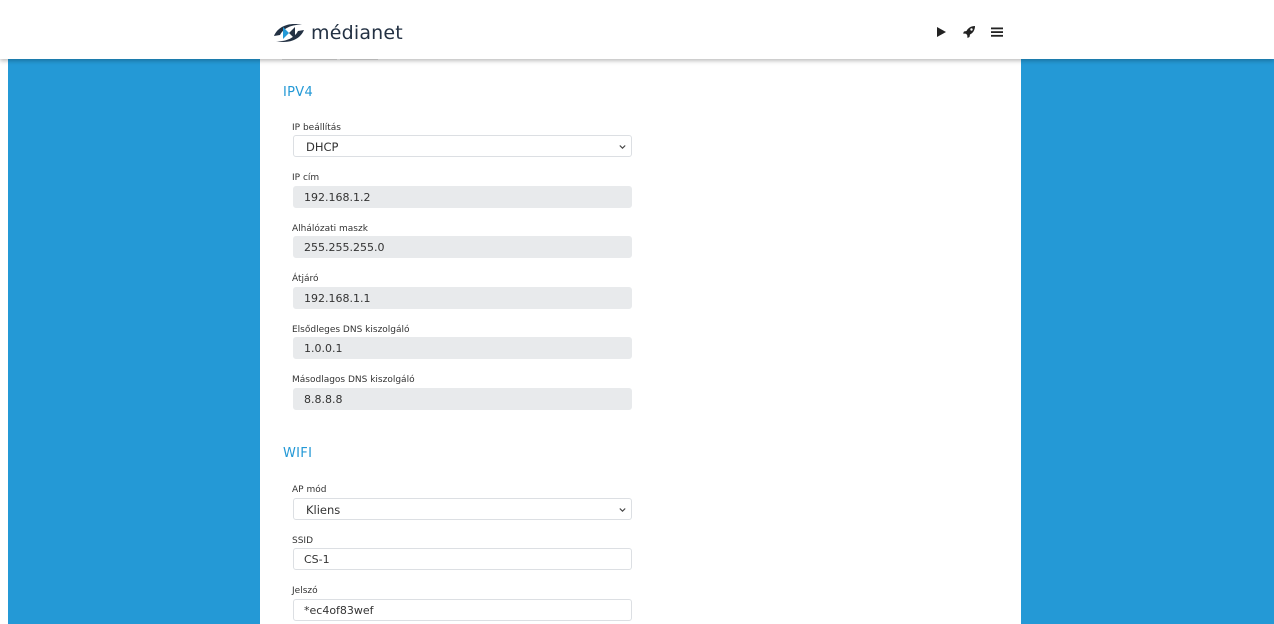 The height and width of the screenshot is (624, 1274). What do you see at coordinates (298, 453) in the screenshot?
I see `section-title-wifi: WIFI` at bounding box center [298, 453].